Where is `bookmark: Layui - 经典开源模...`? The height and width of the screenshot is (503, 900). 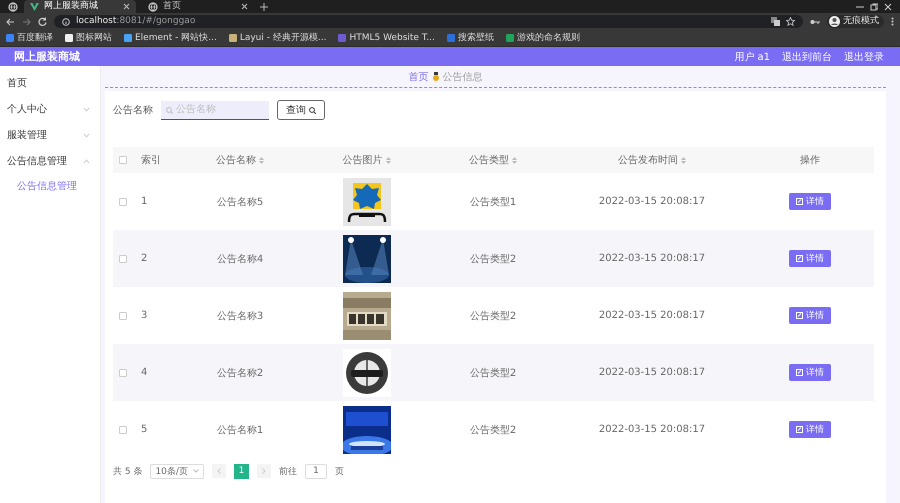
bookmark: Layui - 经典开源模... is located at coordinates (277, 38).